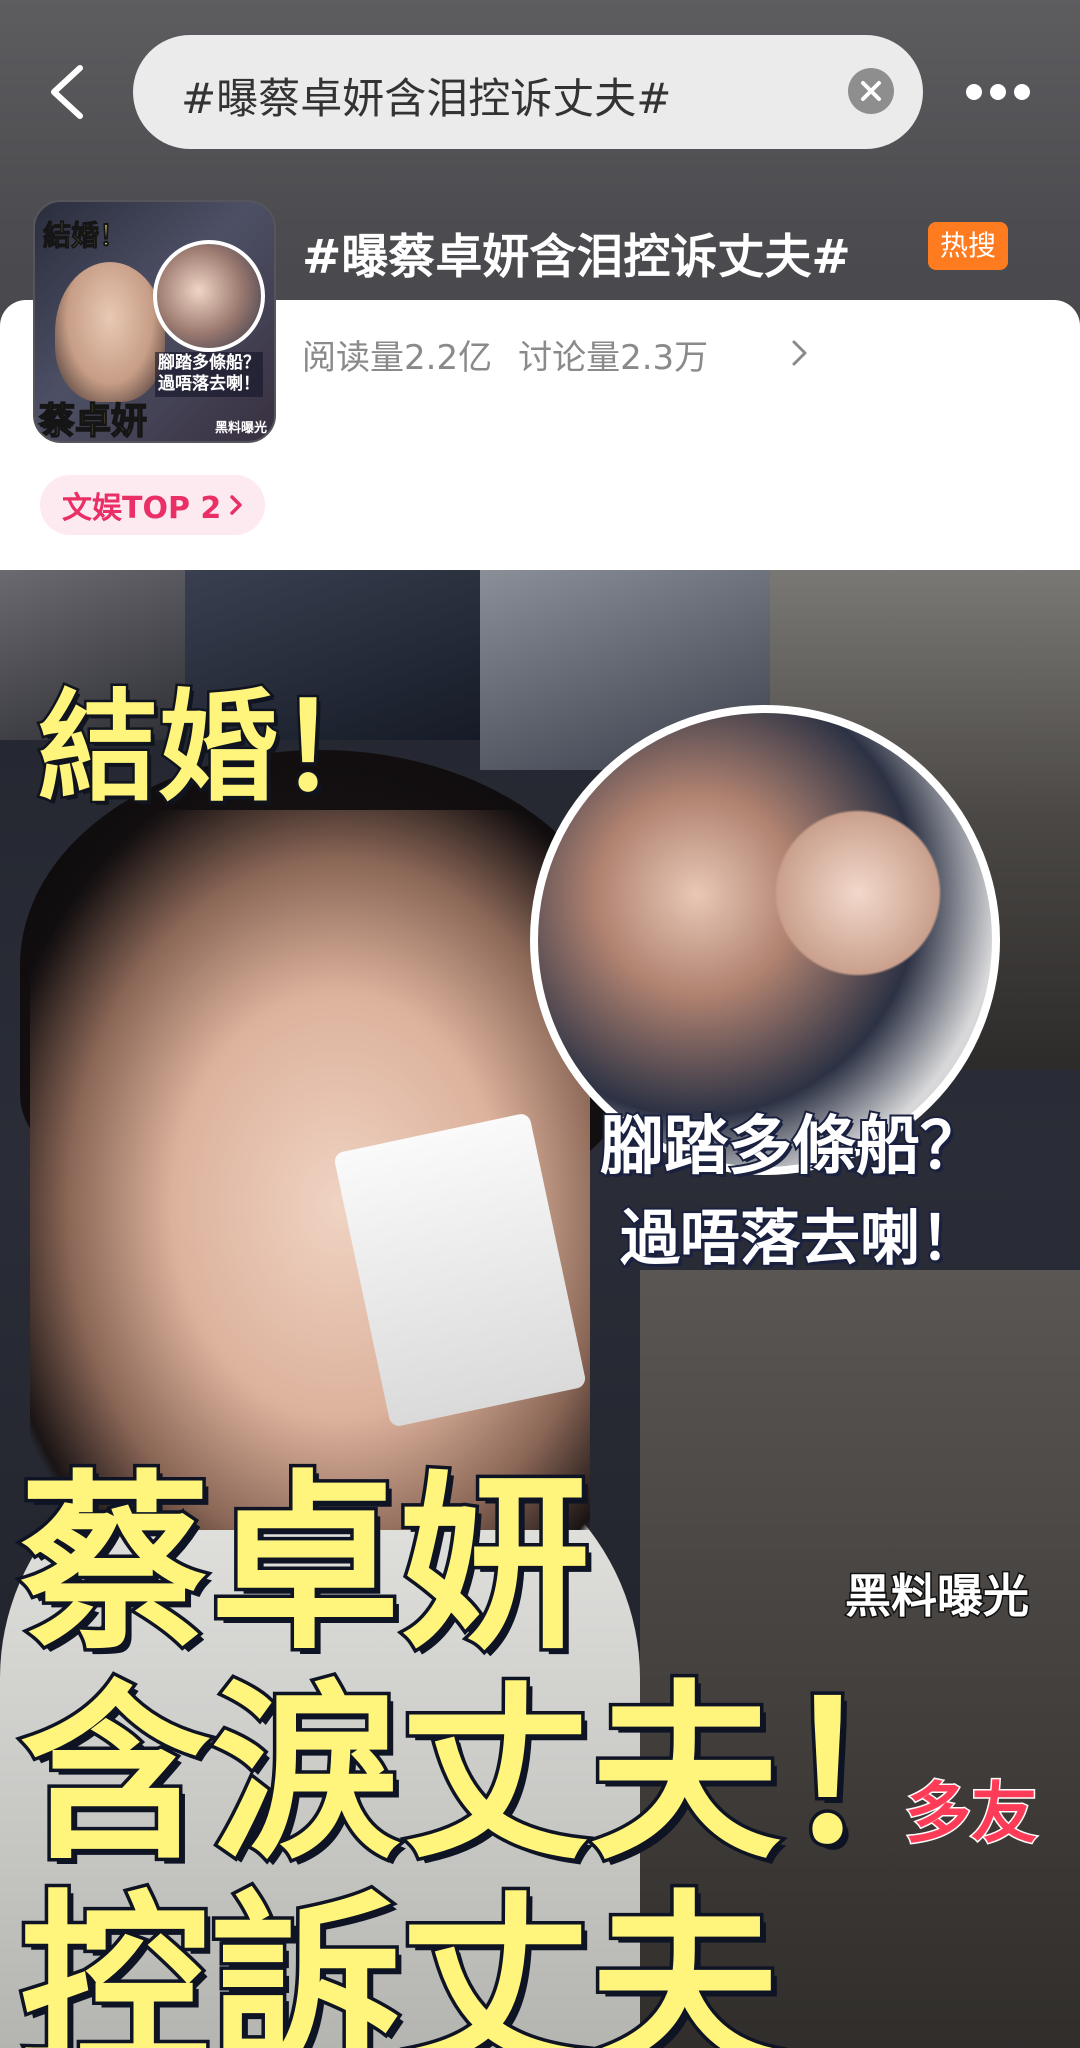  What do you see at coordinates (576, 257) in the screenshot?
I see `topic-title: #曝蔡卓妍含泪控诉丈夫#` at bounding box center [576, 257].